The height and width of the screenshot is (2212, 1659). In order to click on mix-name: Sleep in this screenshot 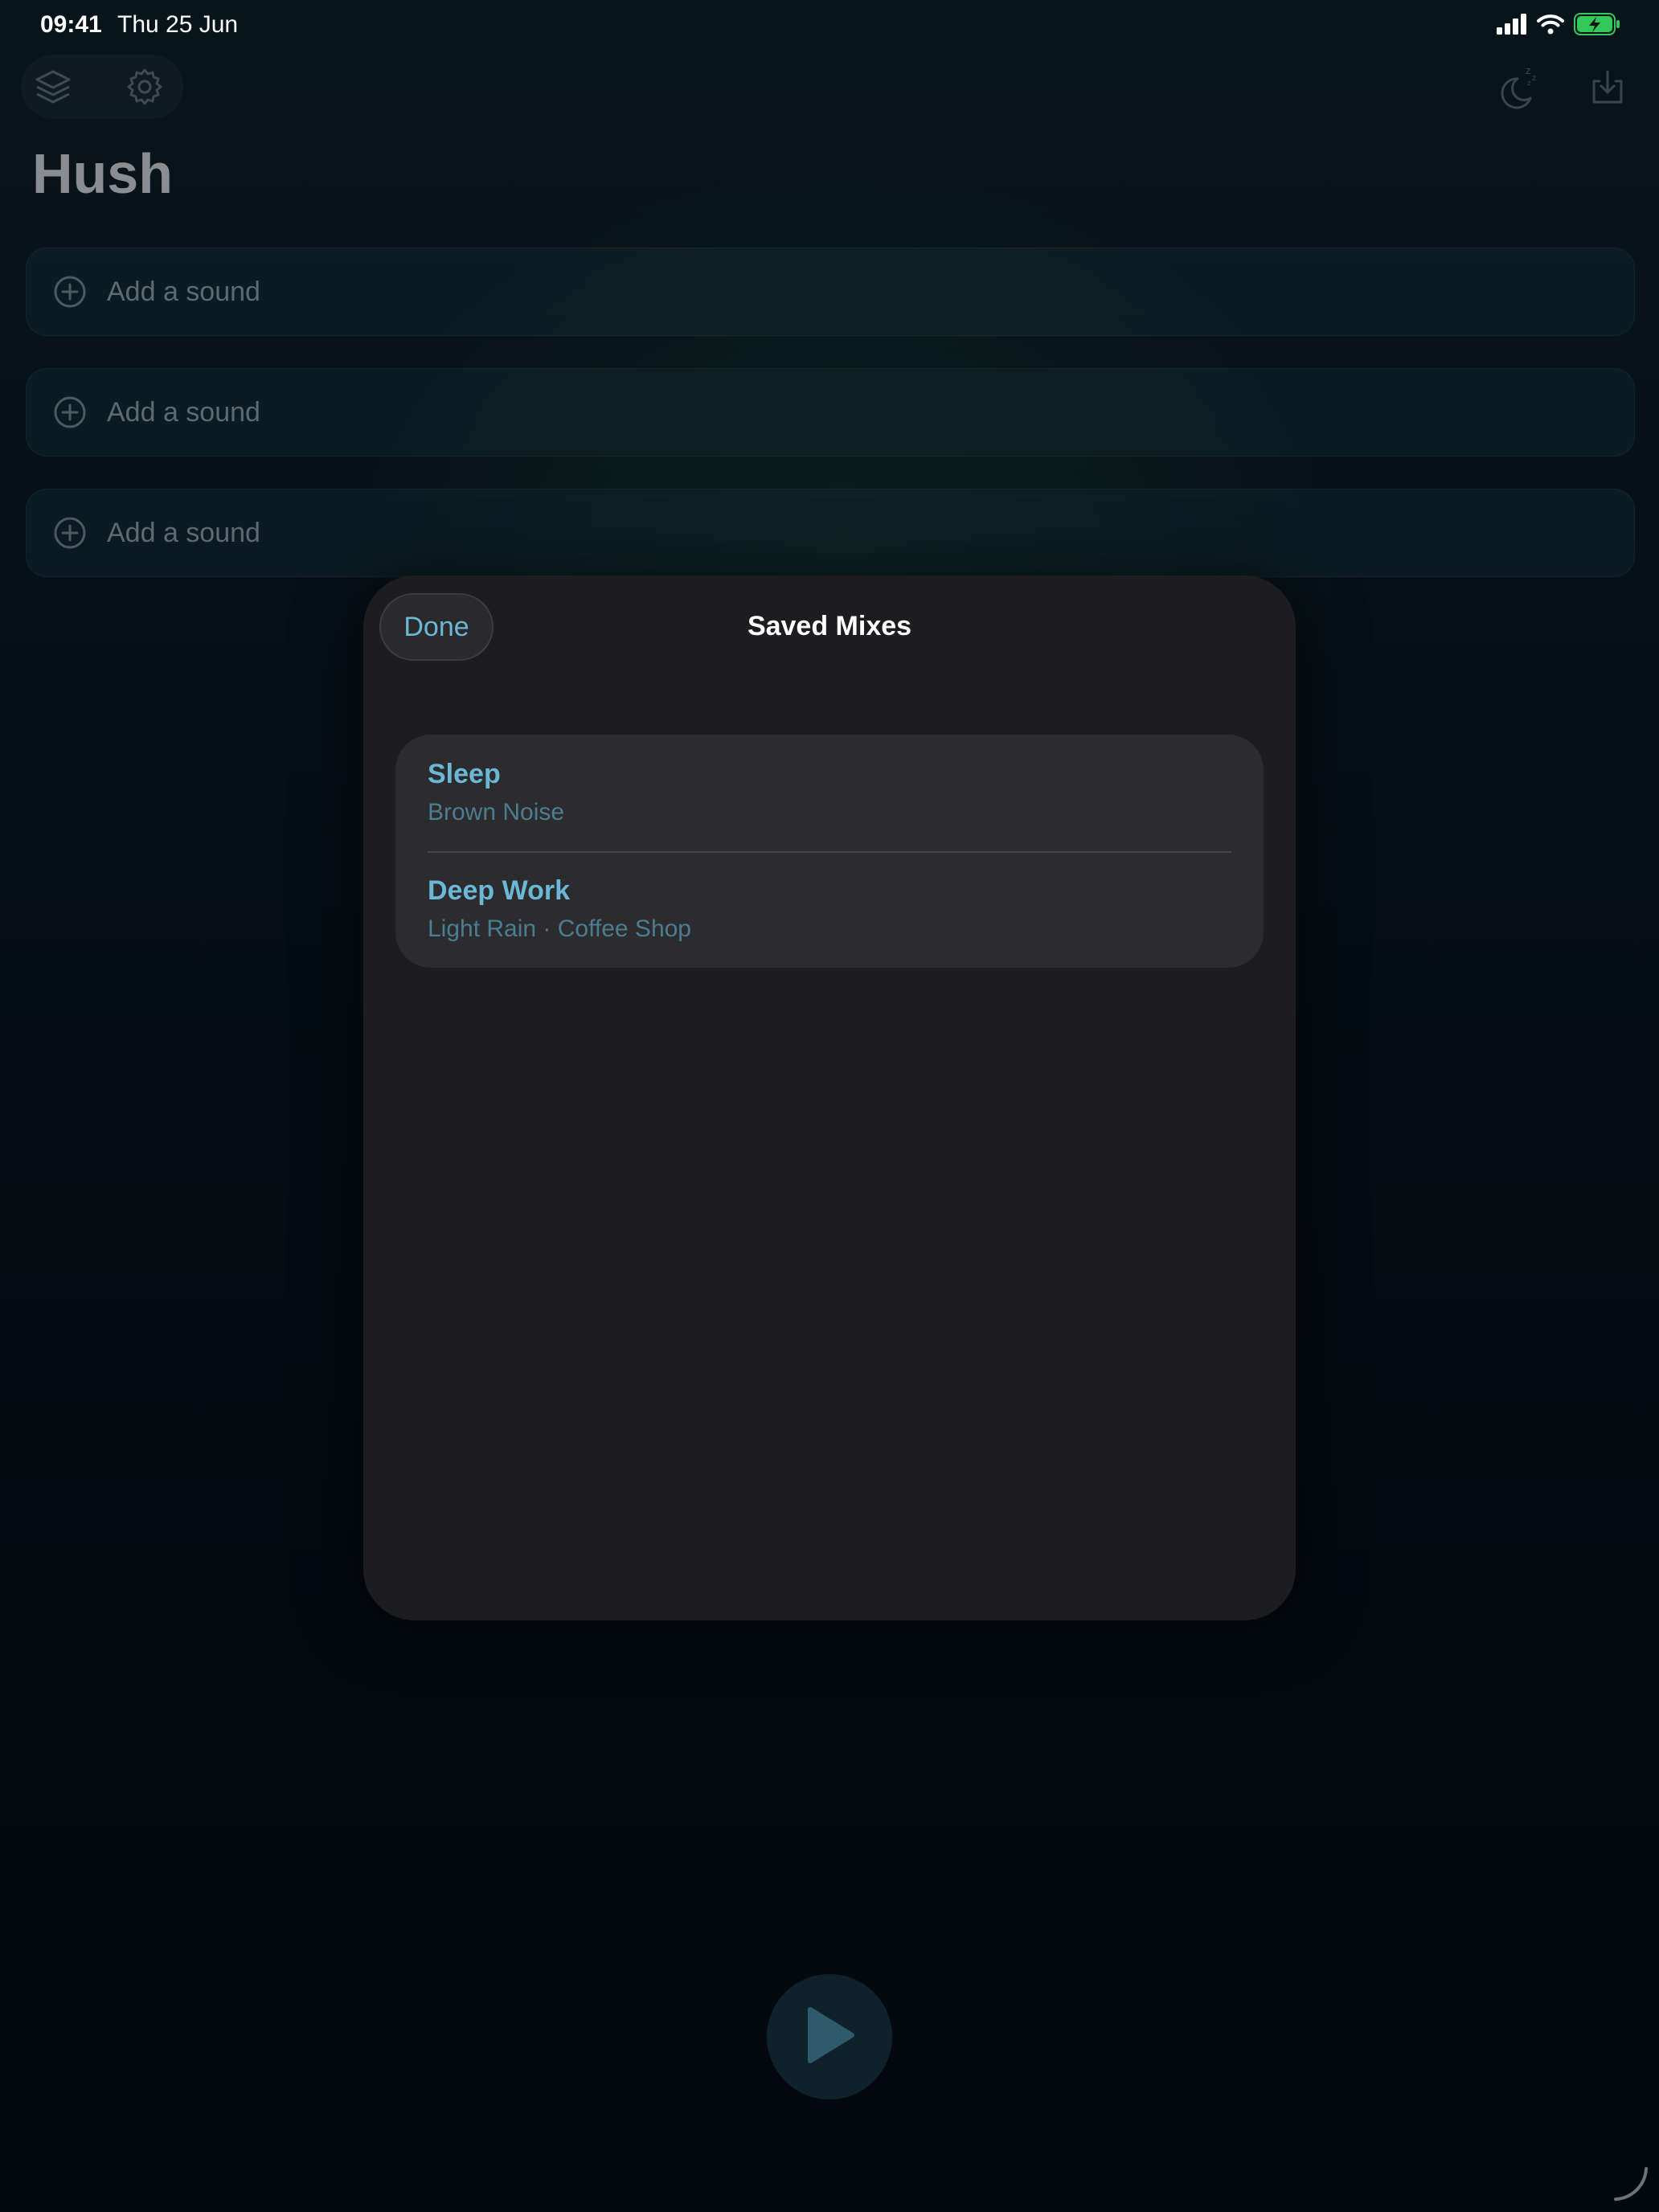, I will do `click(464, 774)`.